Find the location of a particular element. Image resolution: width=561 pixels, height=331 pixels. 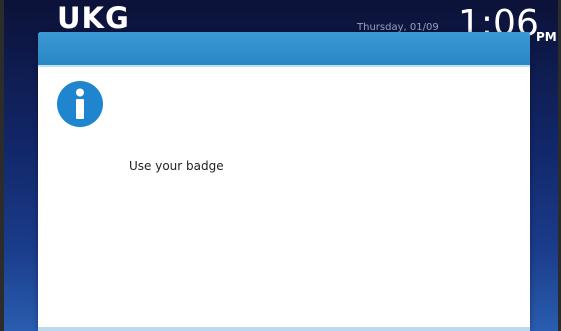

dialog-bottom-edge is located at coordinates (284, 329).